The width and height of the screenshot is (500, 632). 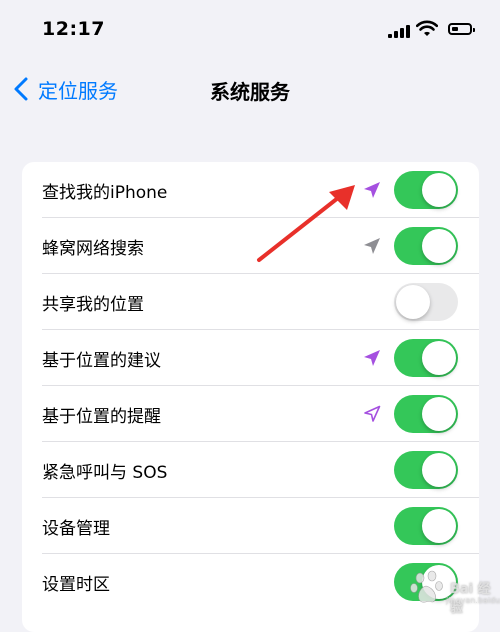 I want to click on location-arrow-outline-icon, so click(x=372, y=413).